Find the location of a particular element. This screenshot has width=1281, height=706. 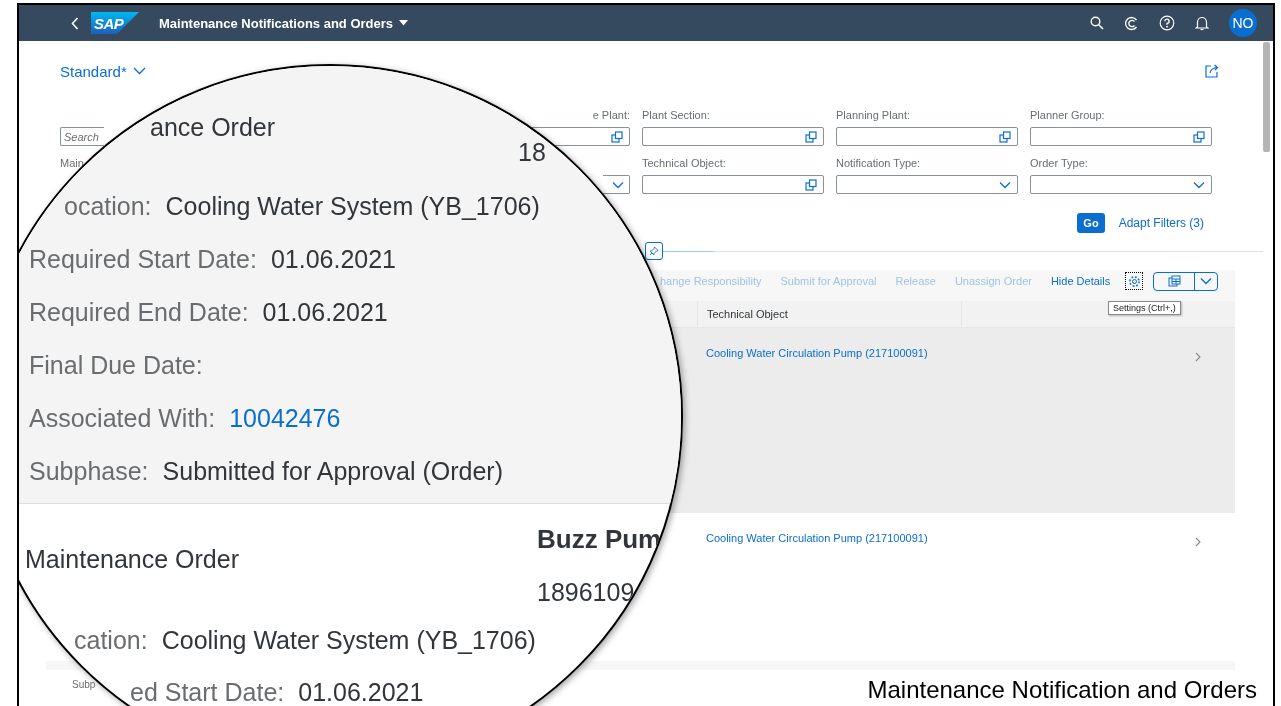

filter-label: Planner Group: is located at coordinates (1068, 115).